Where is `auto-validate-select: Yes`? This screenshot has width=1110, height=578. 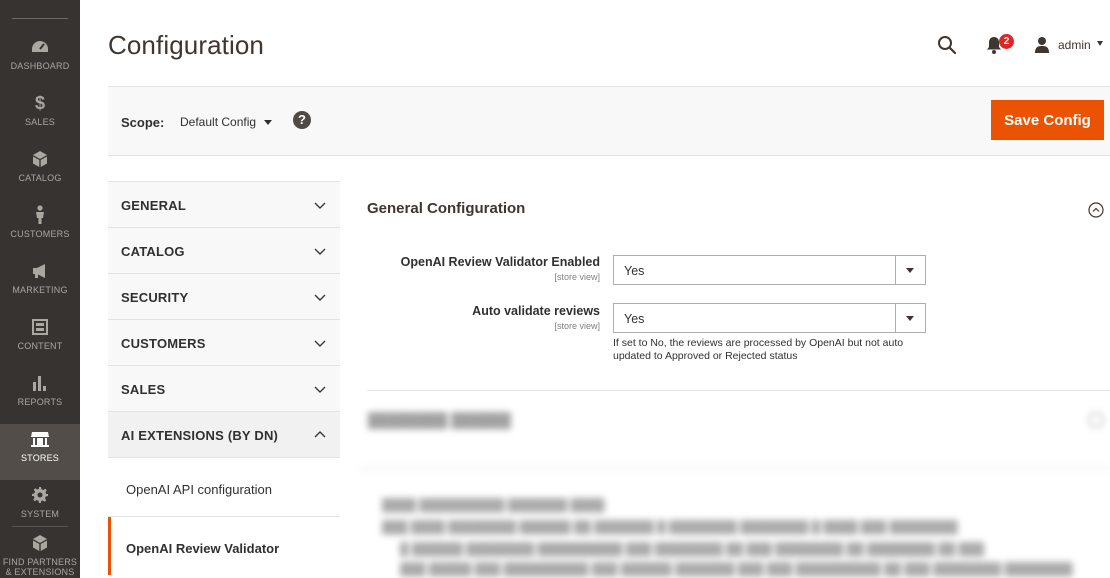 auto-validate-select: Yes is located at coordinates (769, 318).